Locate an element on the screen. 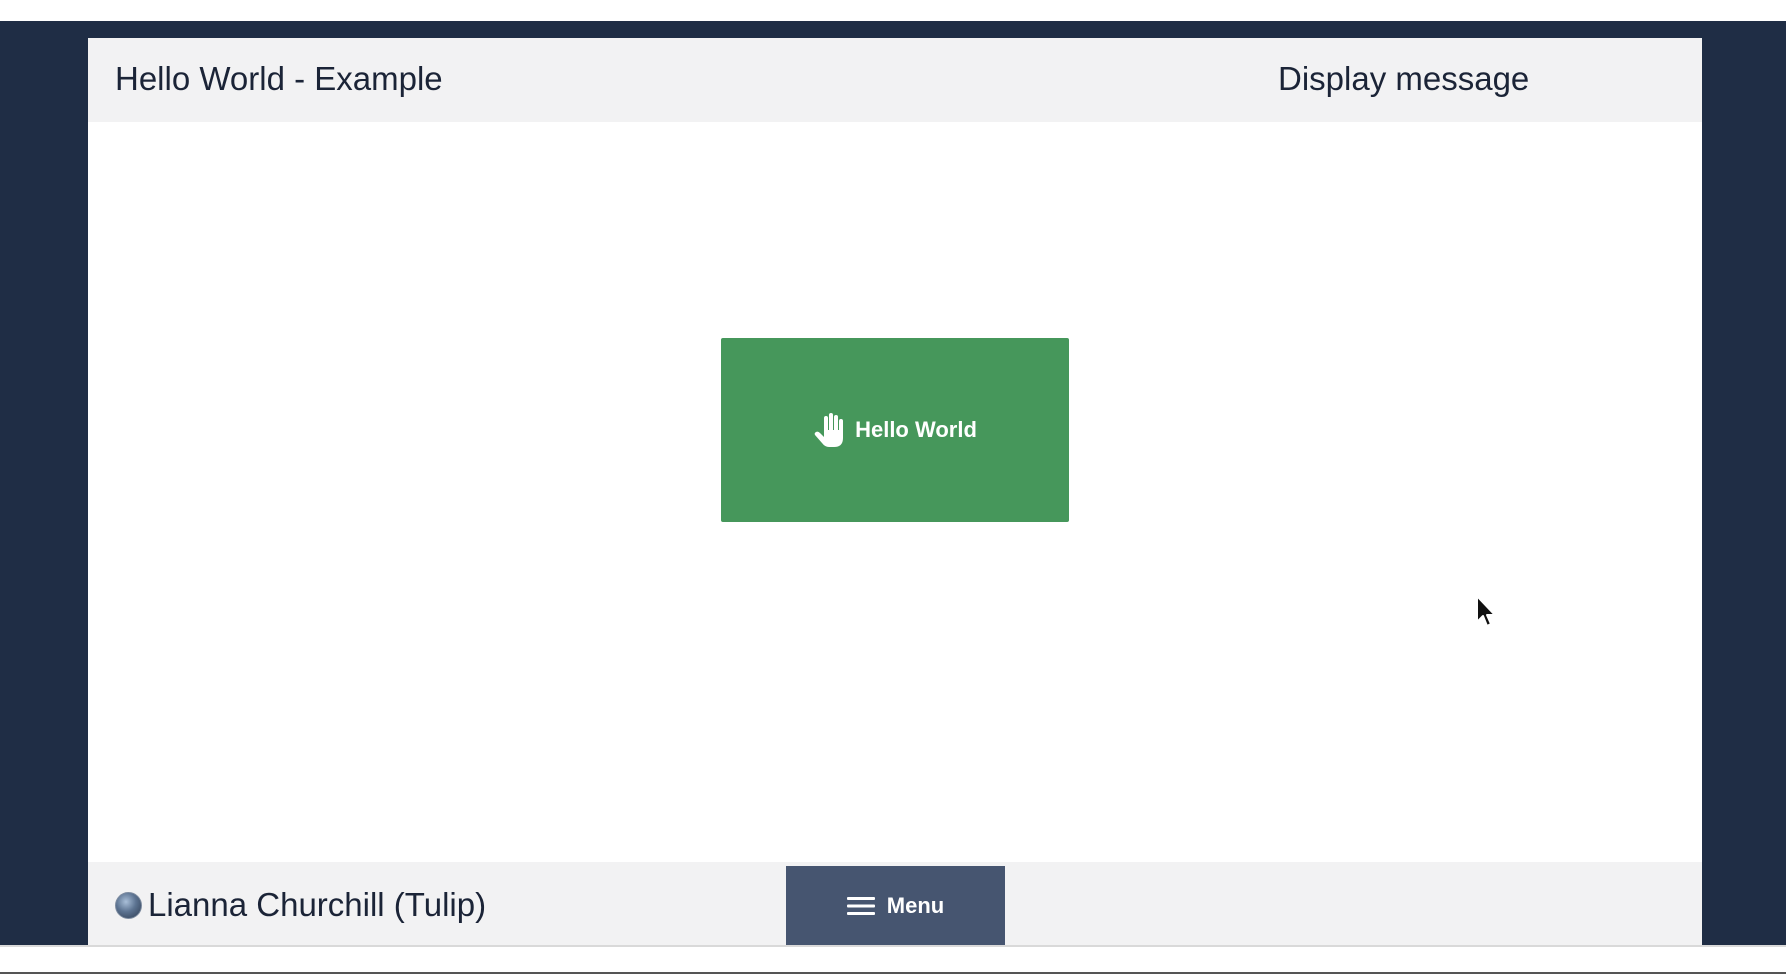  hello-world-button: Hello World is located at coordinates (895, 430).